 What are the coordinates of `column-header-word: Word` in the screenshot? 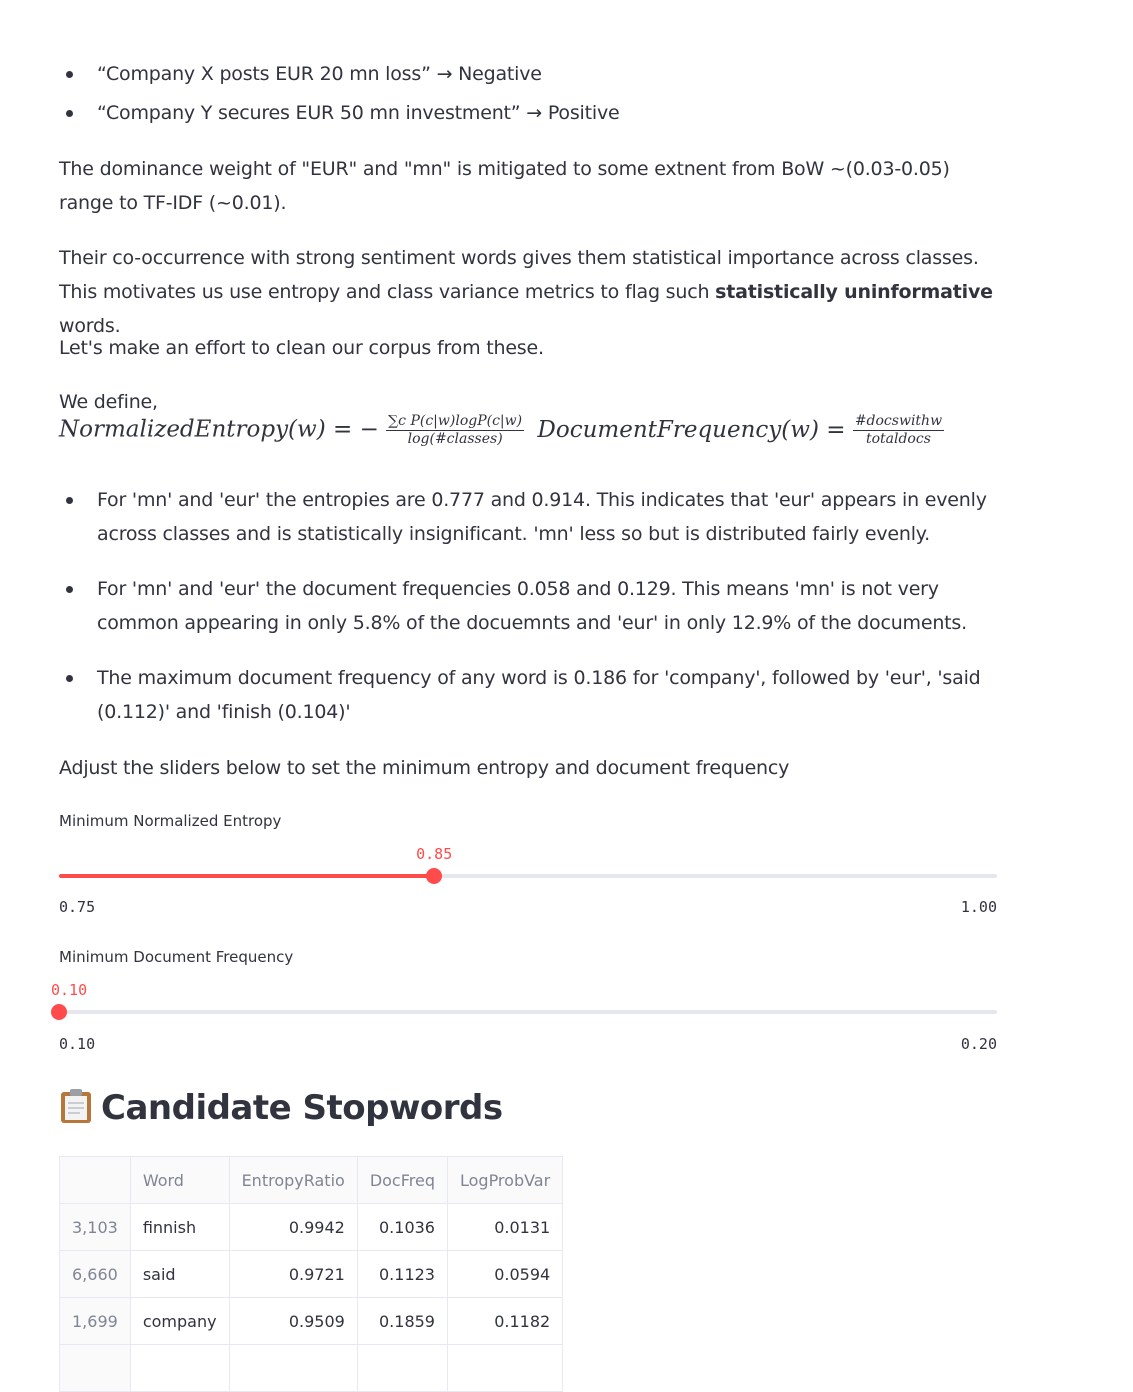 It's located at (179, 1180).